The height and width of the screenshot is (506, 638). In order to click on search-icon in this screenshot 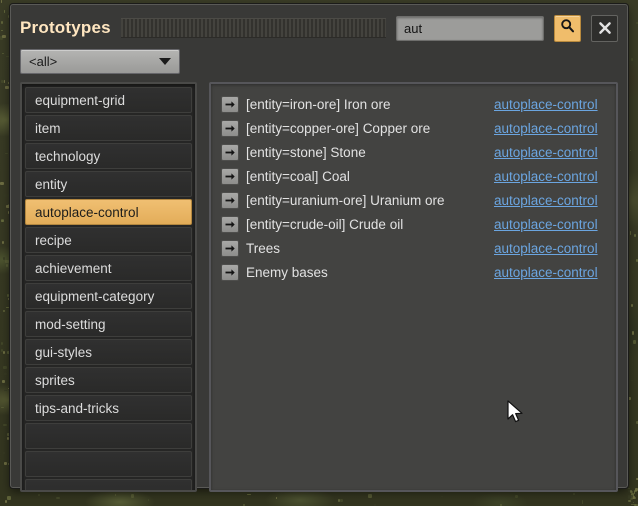, I will do `click(567, 28)`.